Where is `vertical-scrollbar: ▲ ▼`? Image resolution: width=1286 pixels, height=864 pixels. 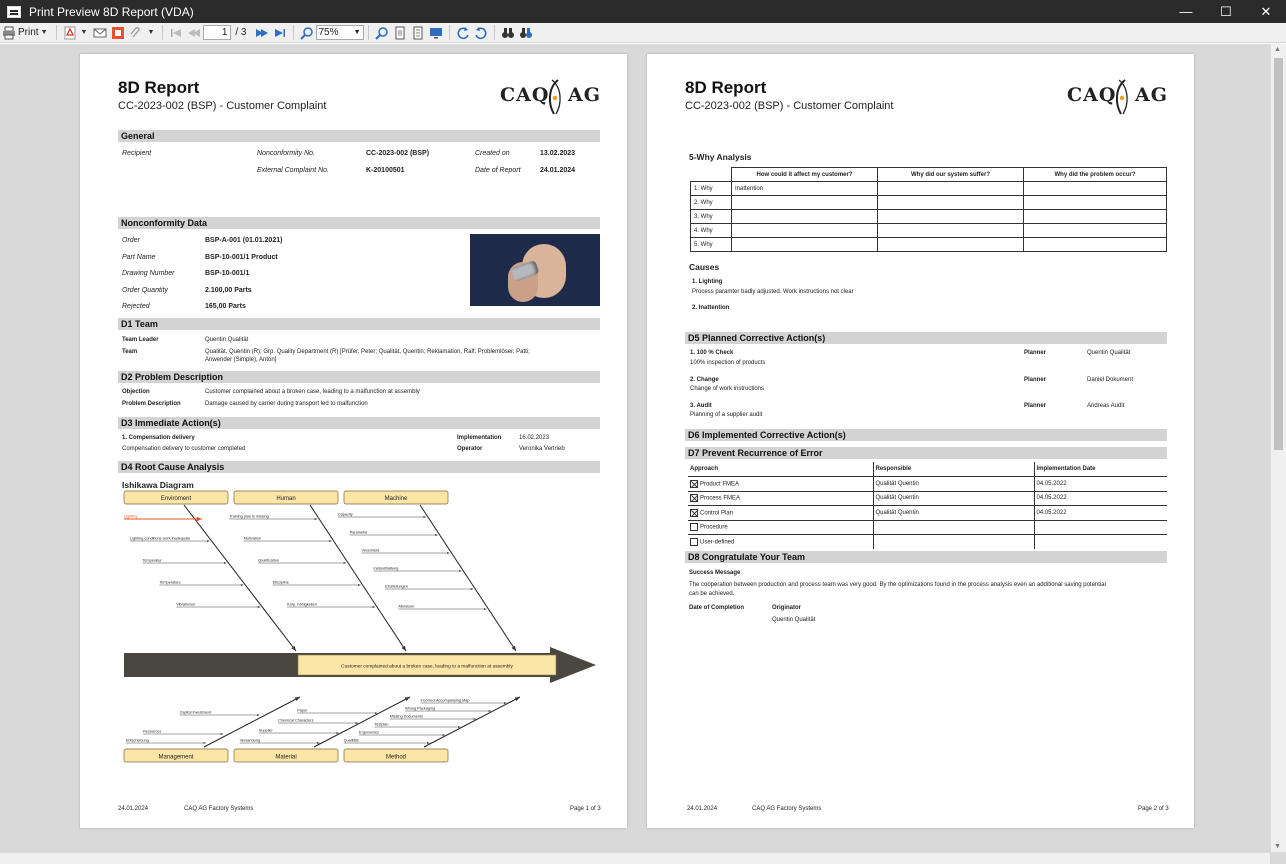 vertical-scrollbar: ▲ ▼ is located at coordinates (1278, 448).